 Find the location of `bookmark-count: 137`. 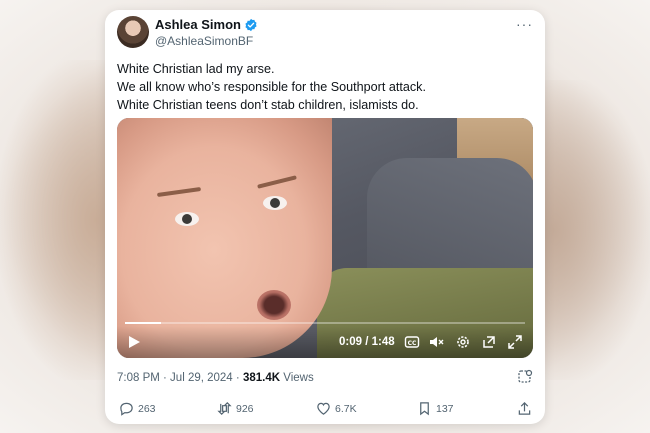

bookmark-count: 137 is located at coordinates (445, 408).